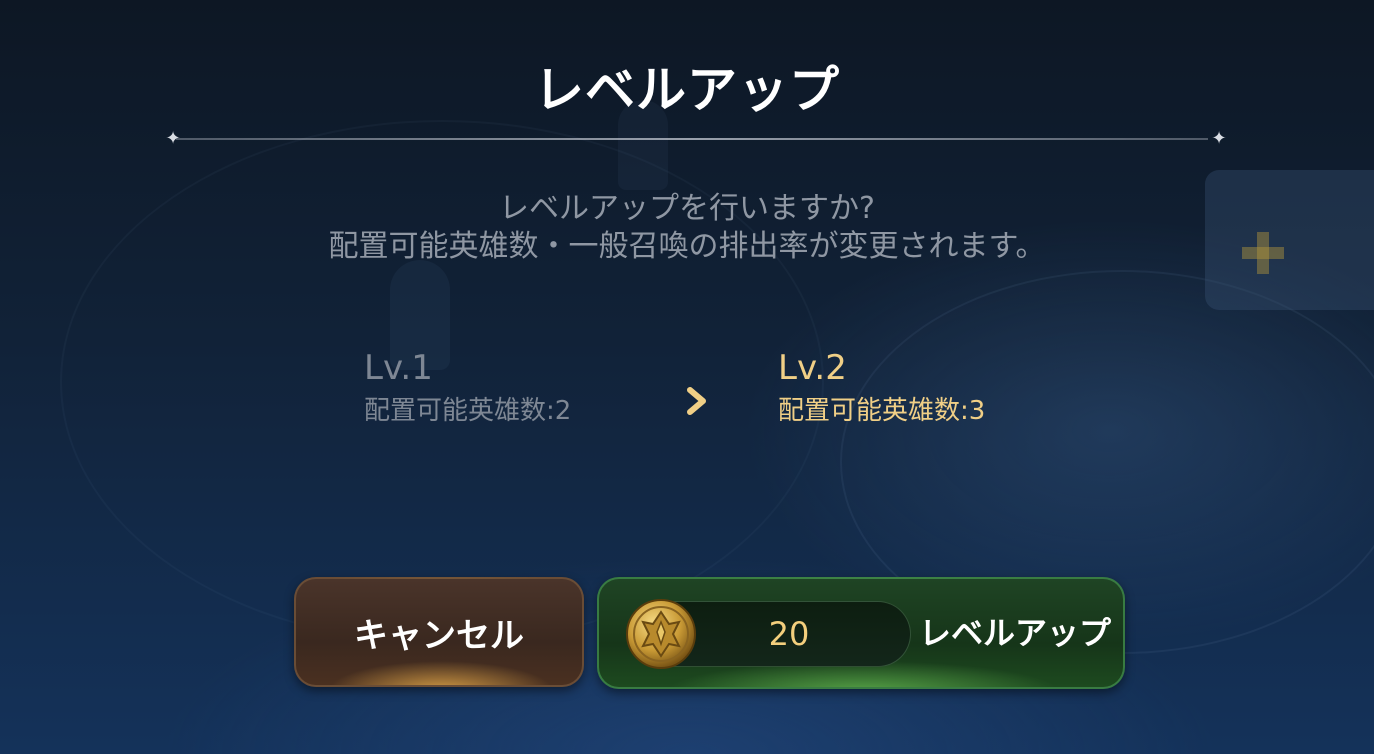  I want to click on next-level-info: Lv.2 配置可能英雄数:3, so click(881, 388).